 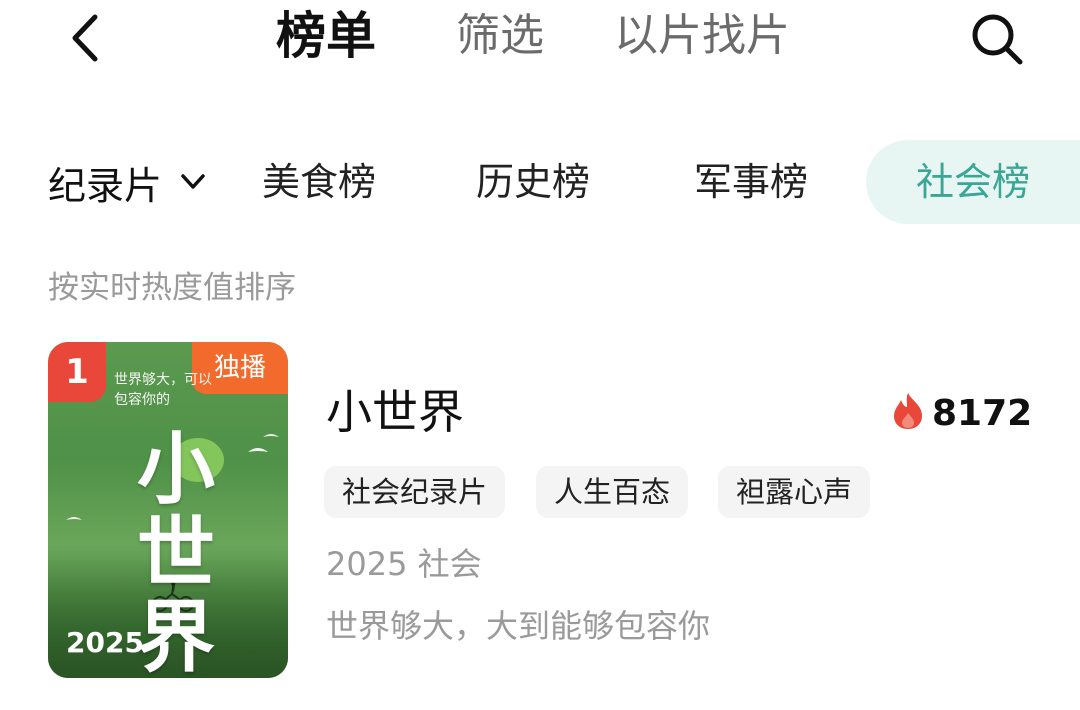 What do you see at coordinates (395, 412) in the screenshot?
I see `show-title: 小世界` at bounding box center [395, 412].